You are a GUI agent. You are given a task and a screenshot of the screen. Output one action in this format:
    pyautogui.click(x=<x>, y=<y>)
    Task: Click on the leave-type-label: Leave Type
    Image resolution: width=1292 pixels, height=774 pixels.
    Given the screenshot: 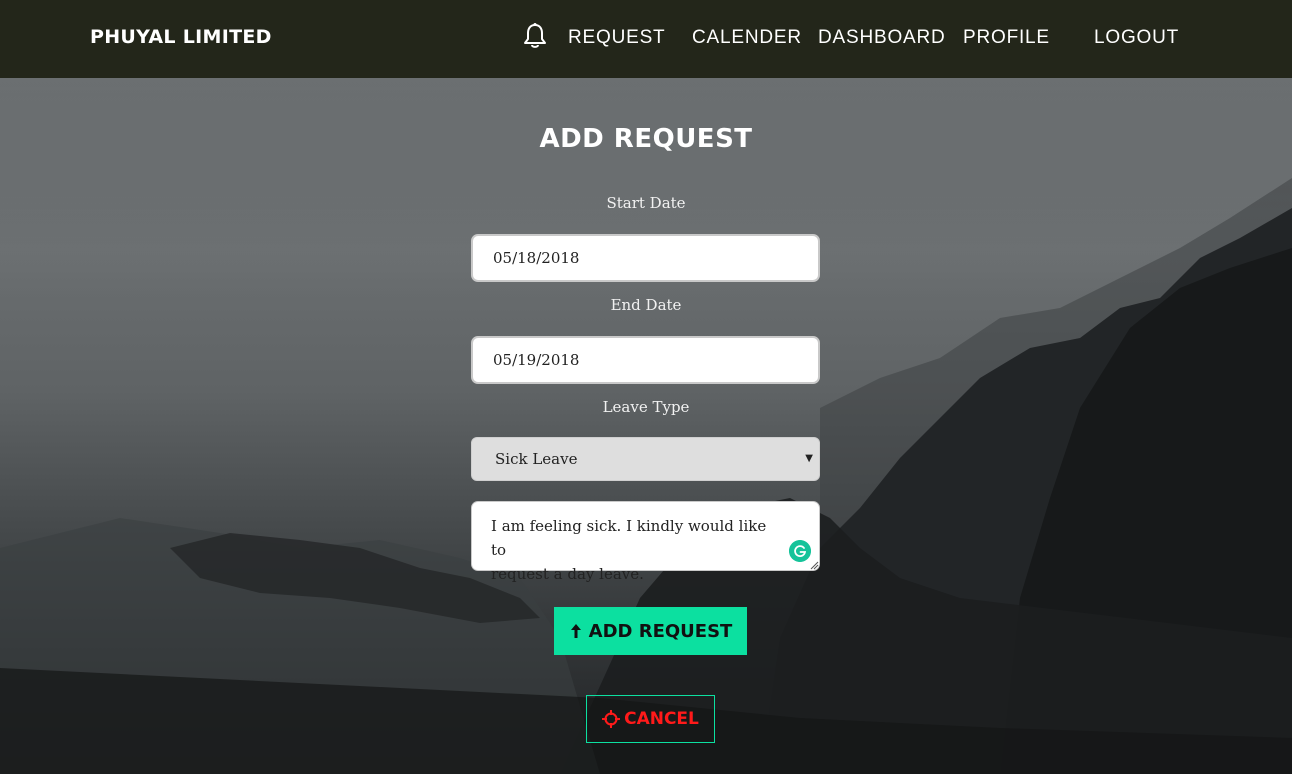 What is the action you would take?
    pyautogui.click(x=646, y=407)
    